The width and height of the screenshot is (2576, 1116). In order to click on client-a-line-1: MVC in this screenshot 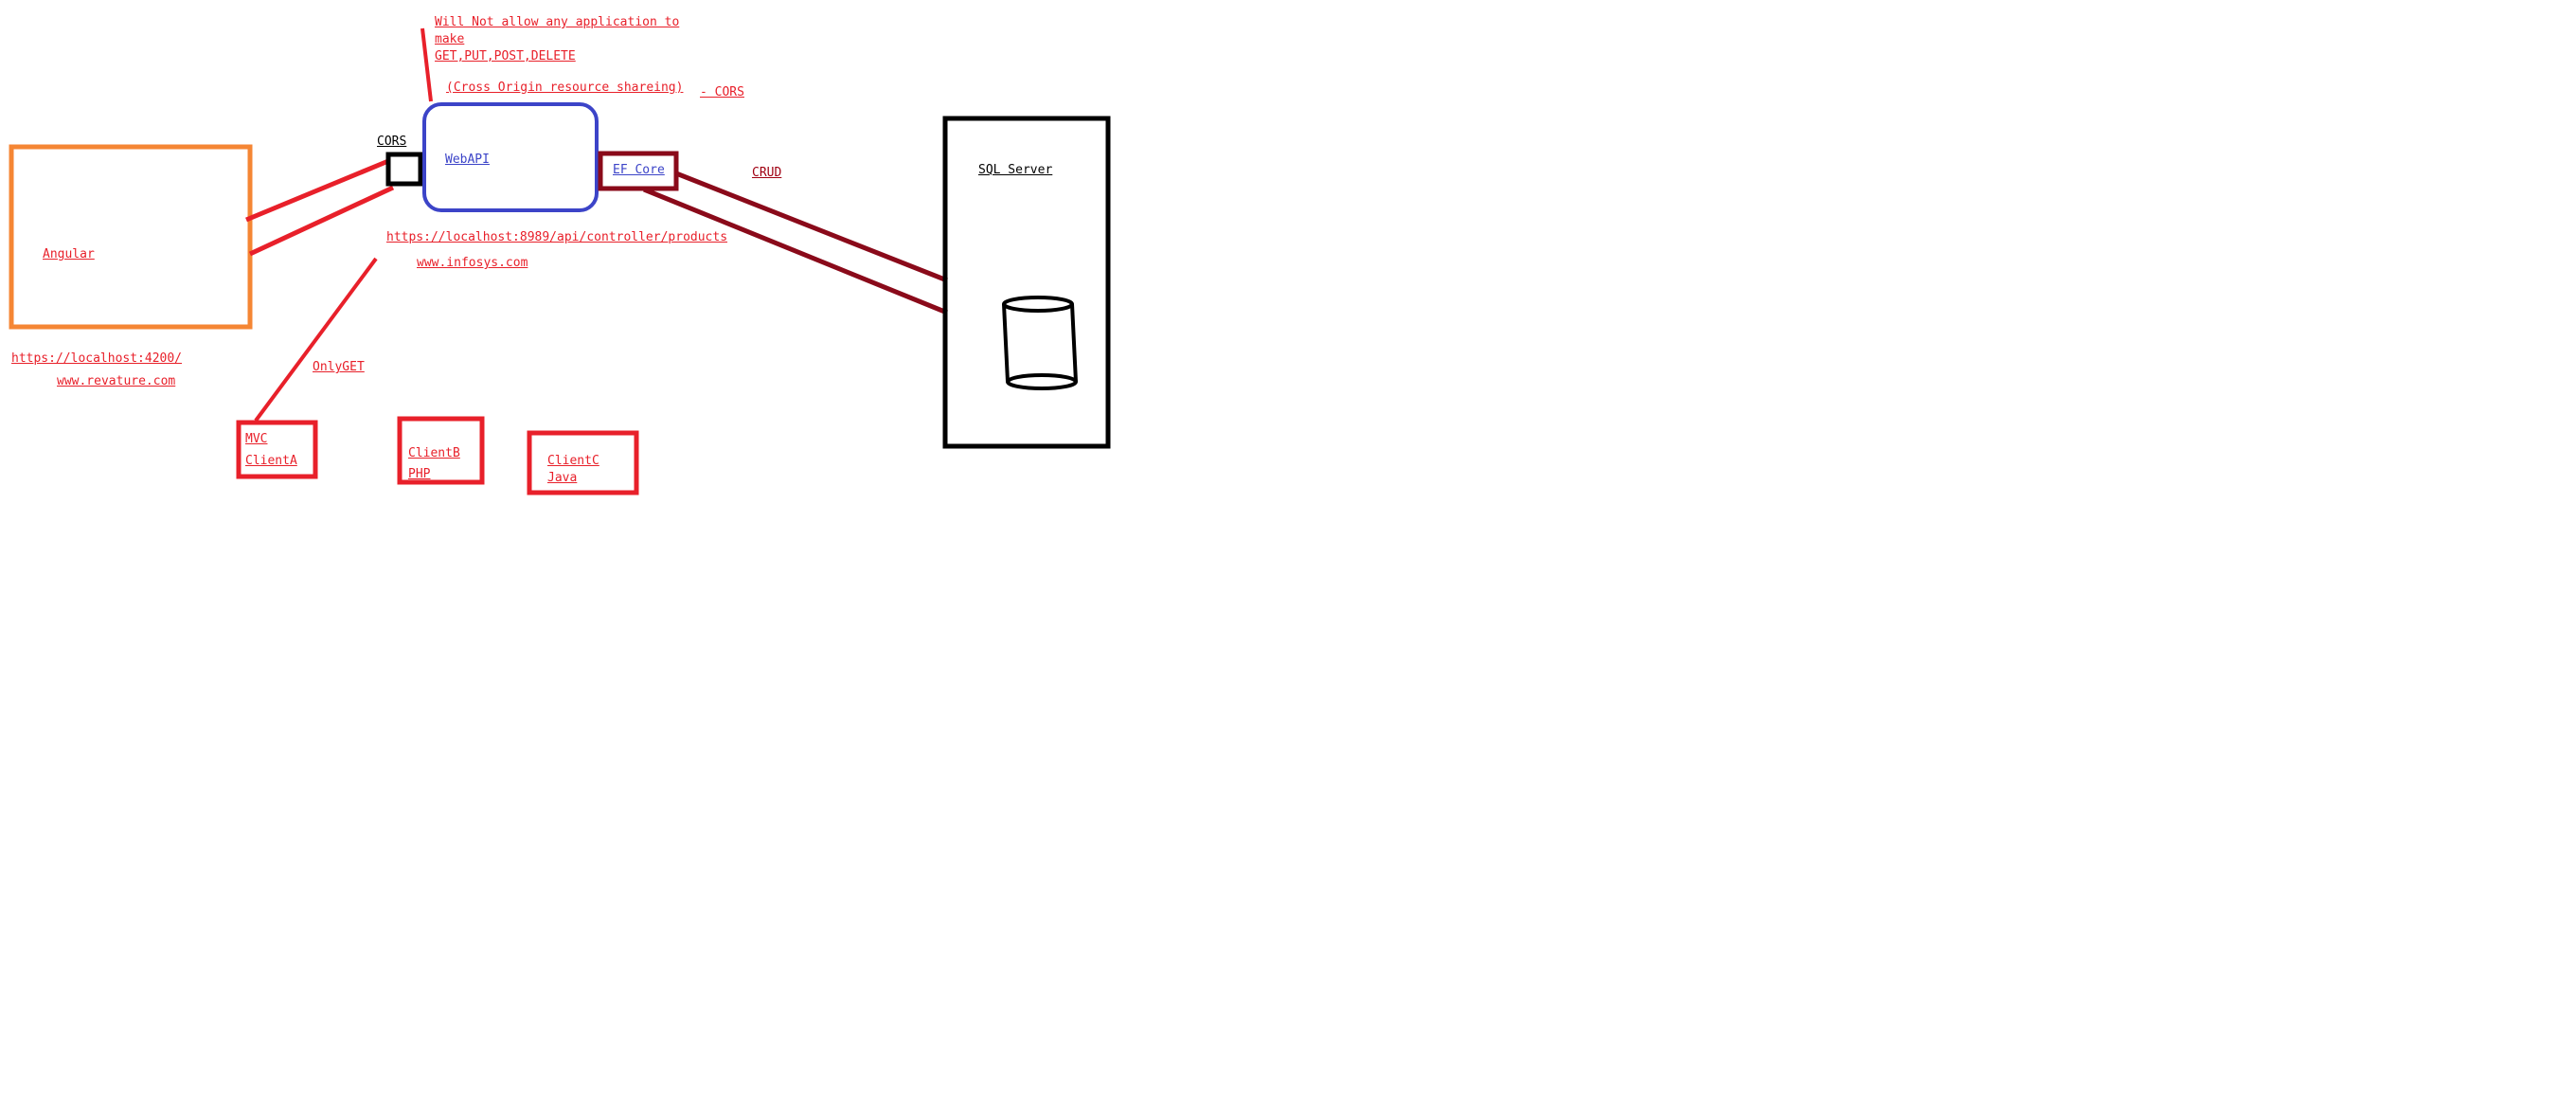, I will do `click(256, 439)`.